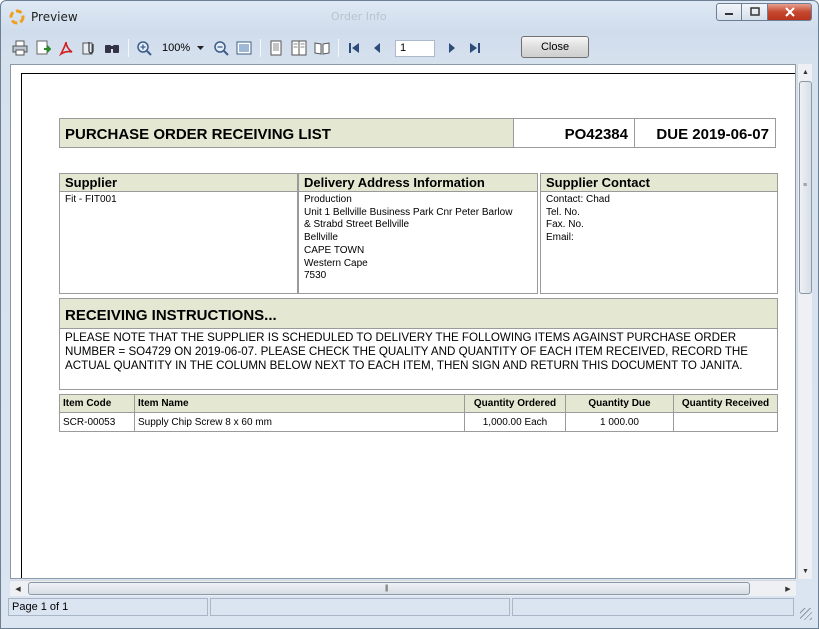  I want to click on toolbar: 100% 1 Close, so click(410, 48).